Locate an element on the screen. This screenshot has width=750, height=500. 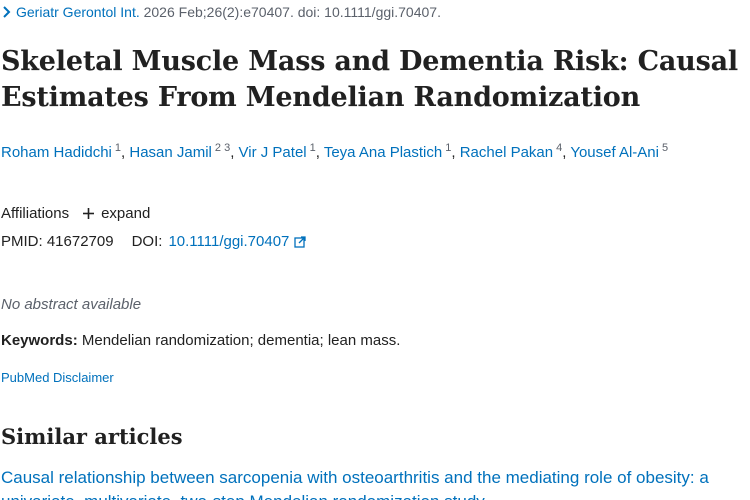
affiliations-row: Affiliations expand is located at coordinates (75, 213).